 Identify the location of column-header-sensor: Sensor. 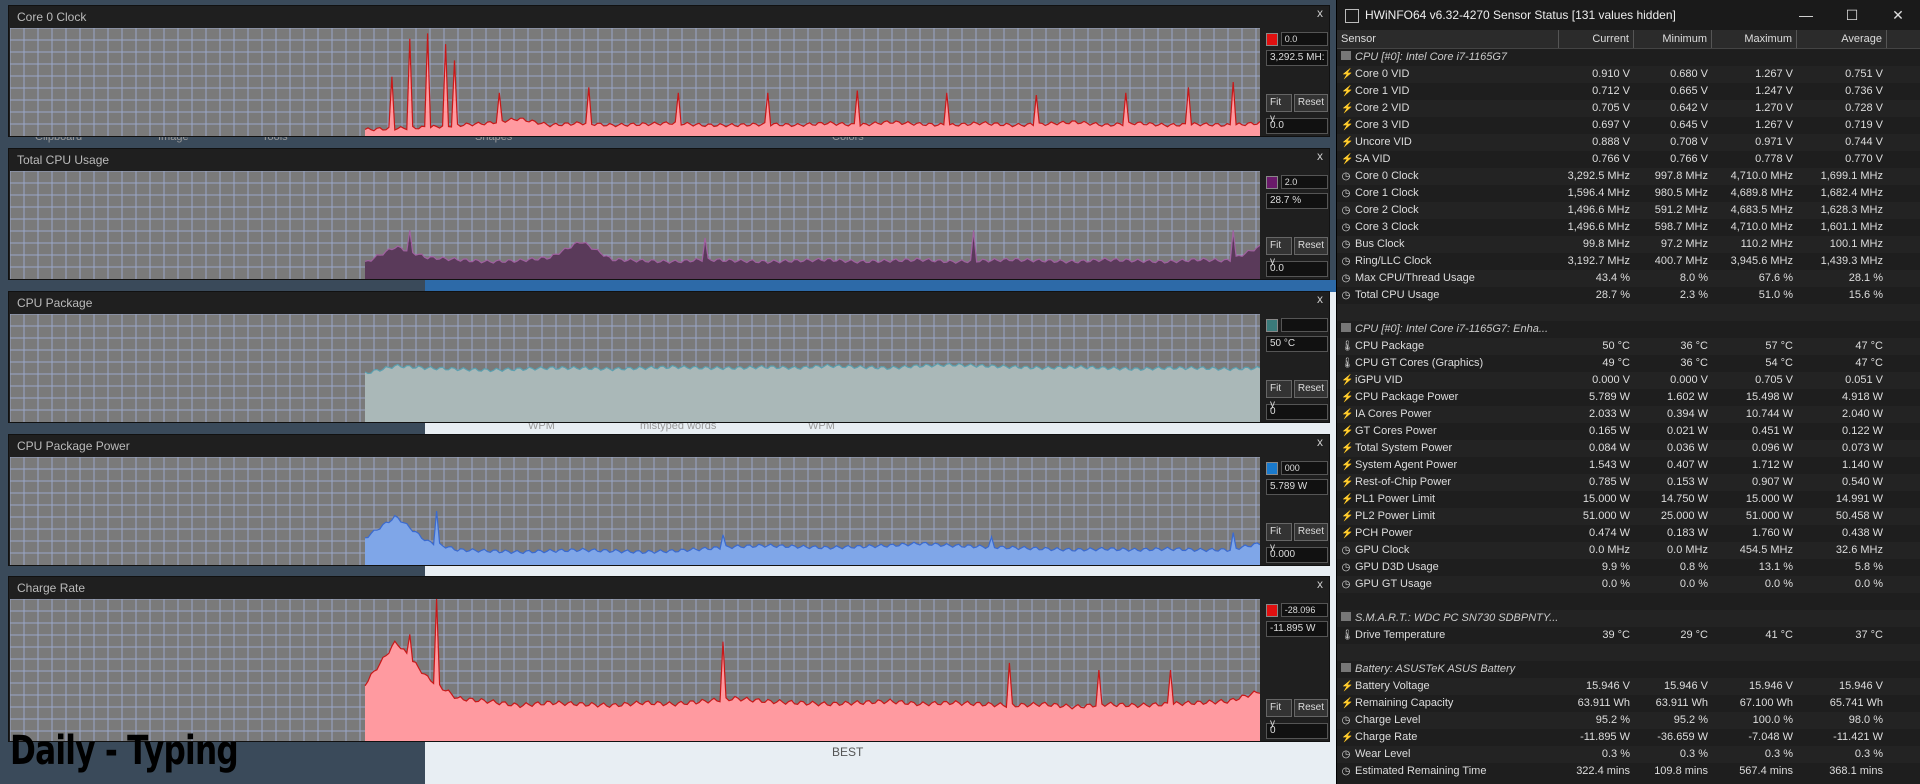
(1448, 39).